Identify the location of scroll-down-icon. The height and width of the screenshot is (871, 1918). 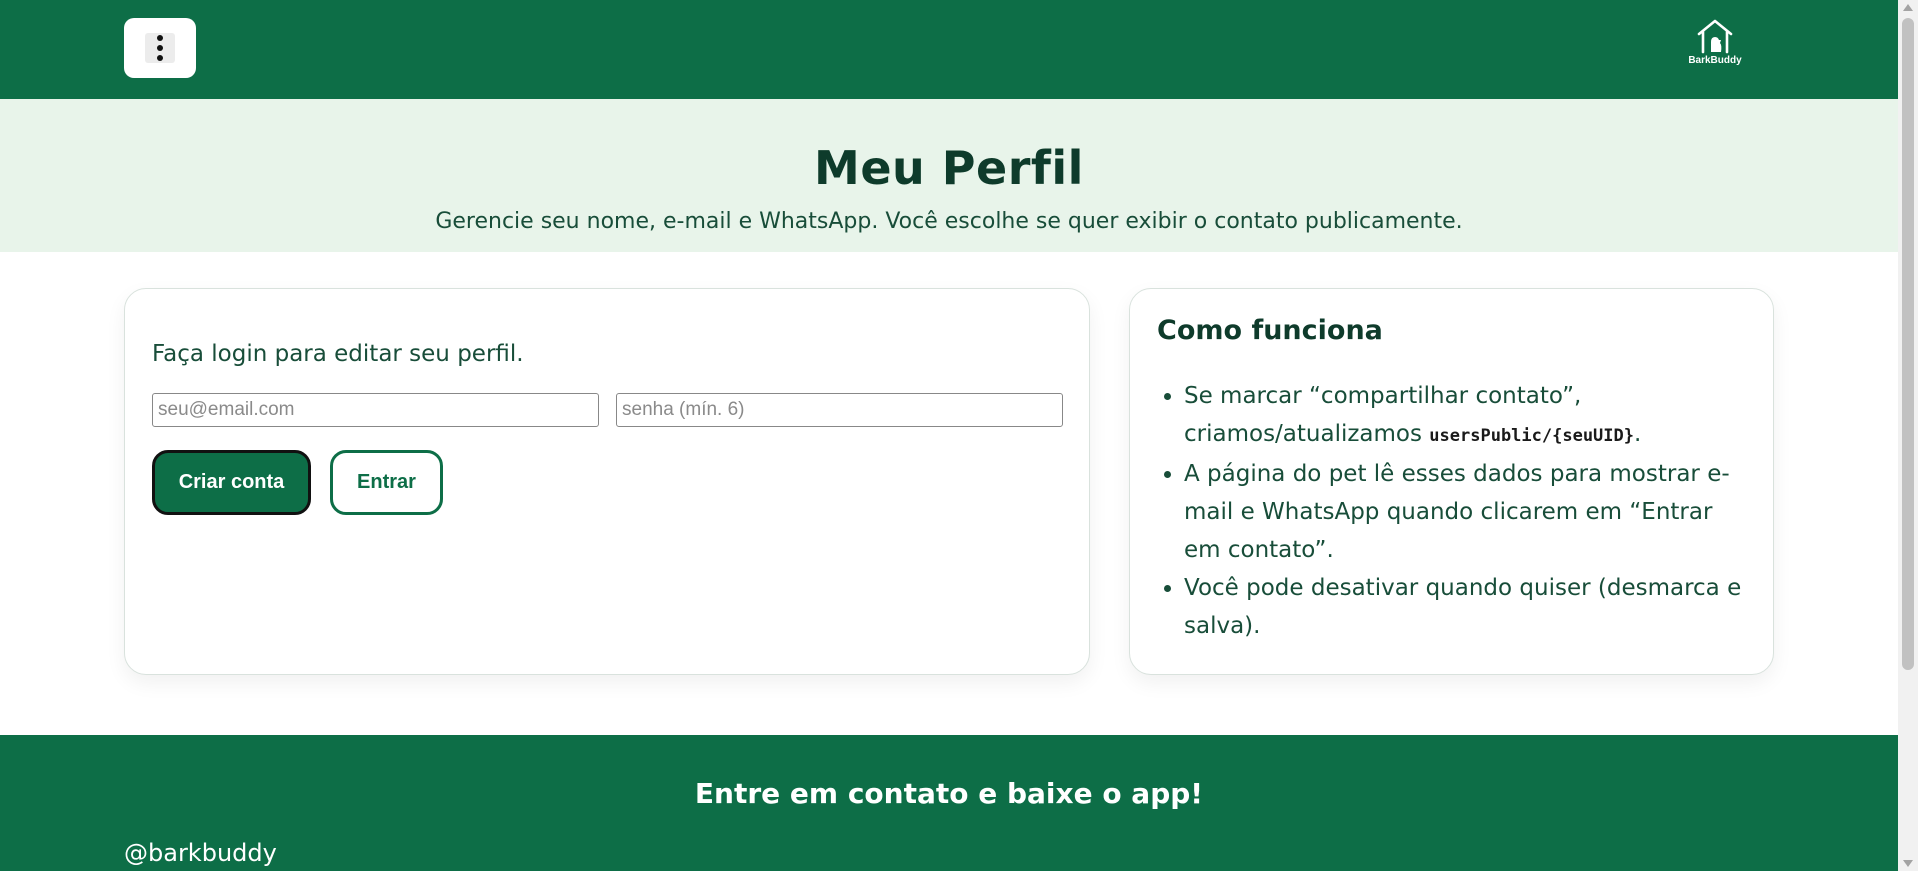
(1908, 863).